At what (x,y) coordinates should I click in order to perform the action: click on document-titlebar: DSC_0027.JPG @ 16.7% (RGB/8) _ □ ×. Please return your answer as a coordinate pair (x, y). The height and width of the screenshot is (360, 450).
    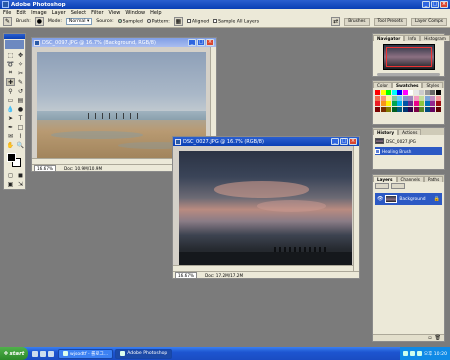
    Looking at the image, I should click on (266, 141).